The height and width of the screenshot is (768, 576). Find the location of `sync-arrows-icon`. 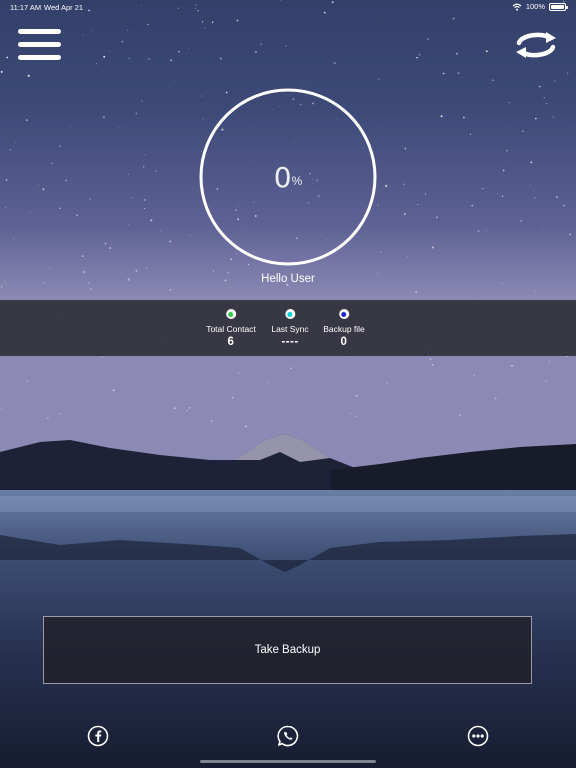

sync-arrows-icon is located at coordinates (536, 45).